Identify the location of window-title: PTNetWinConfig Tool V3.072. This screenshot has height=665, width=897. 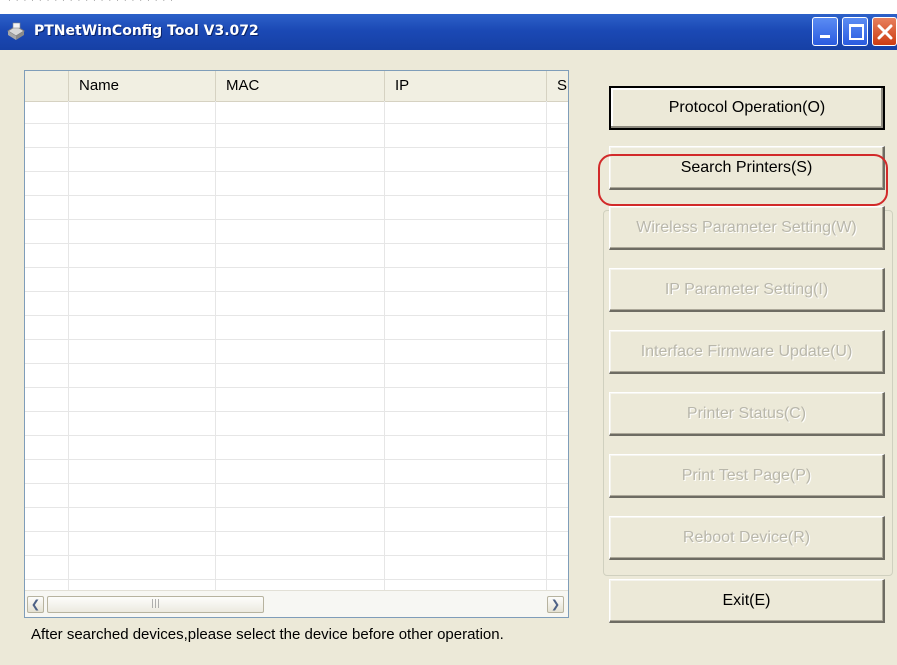
(146, 31).